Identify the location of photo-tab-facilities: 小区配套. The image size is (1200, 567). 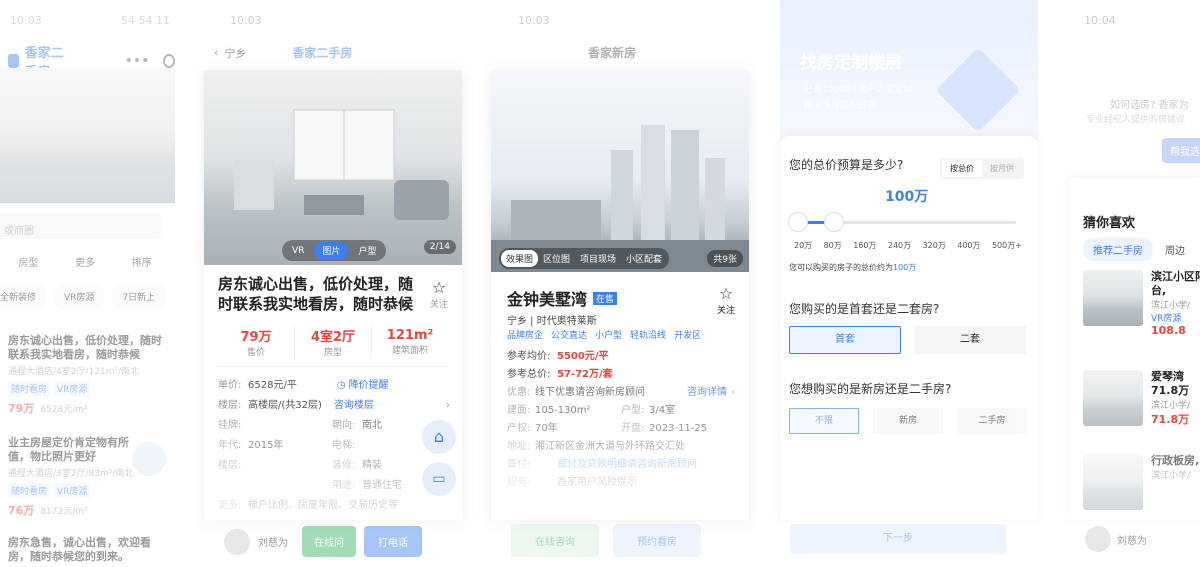
(644, 258).